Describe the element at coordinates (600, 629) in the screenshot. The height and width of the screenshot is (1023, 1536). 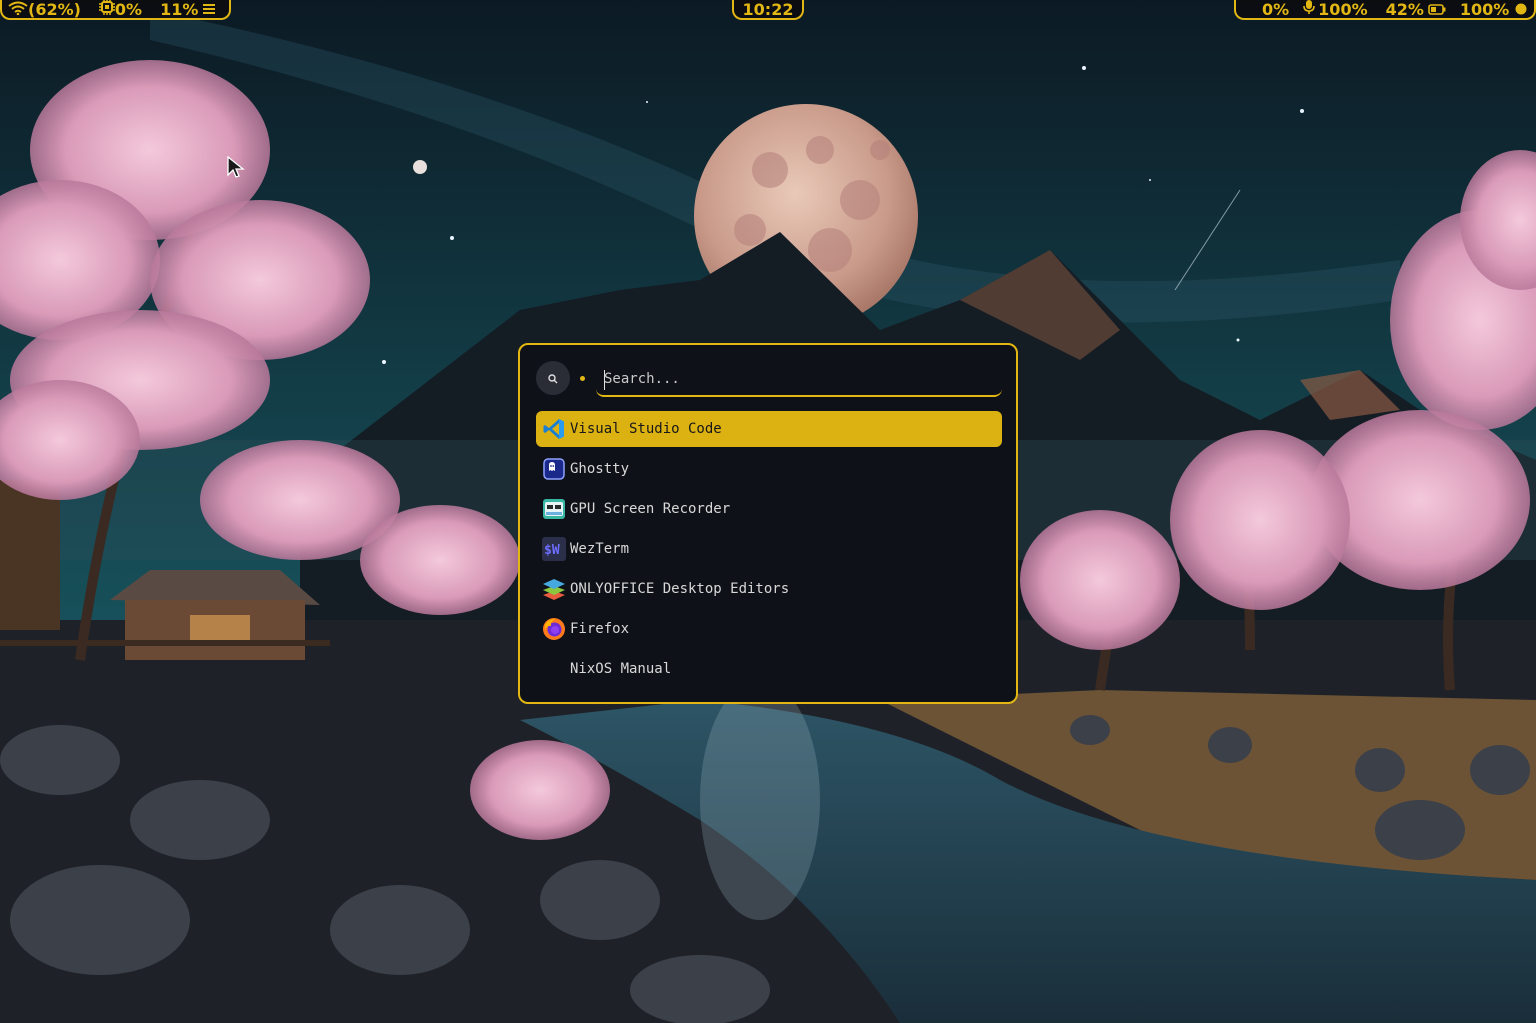
I see `app-item-label: Firefox` at that location.